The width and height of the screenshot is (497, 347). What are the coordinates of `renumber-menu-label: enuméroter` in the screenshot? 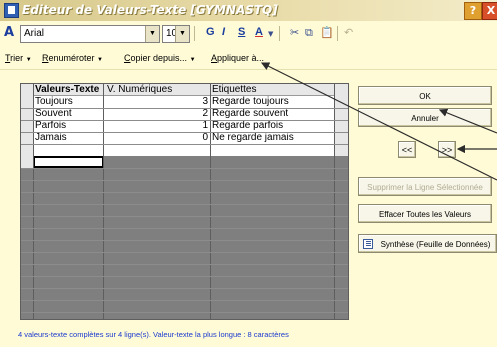 It's located at (71, 58).